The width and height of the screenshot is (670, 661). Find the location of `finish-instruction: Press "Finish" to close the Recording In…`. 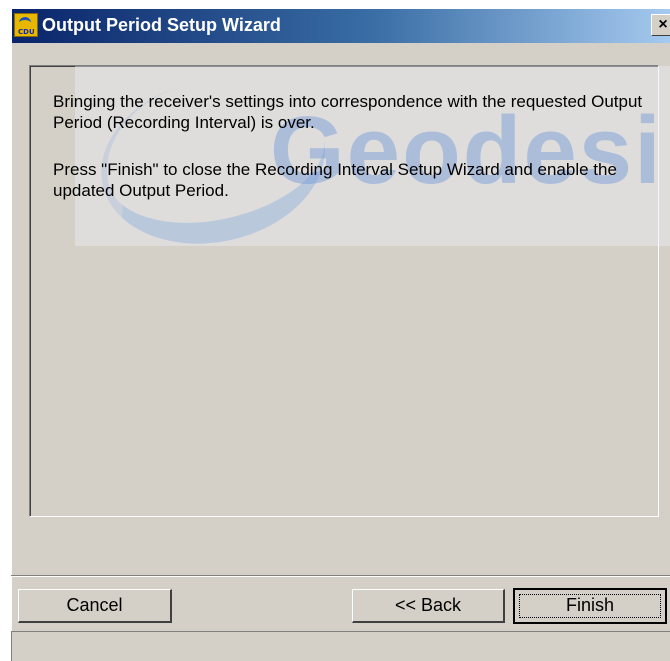

finish-instruction: Press "Finish" to close the Recording In… is located at coordinates (335, 180).